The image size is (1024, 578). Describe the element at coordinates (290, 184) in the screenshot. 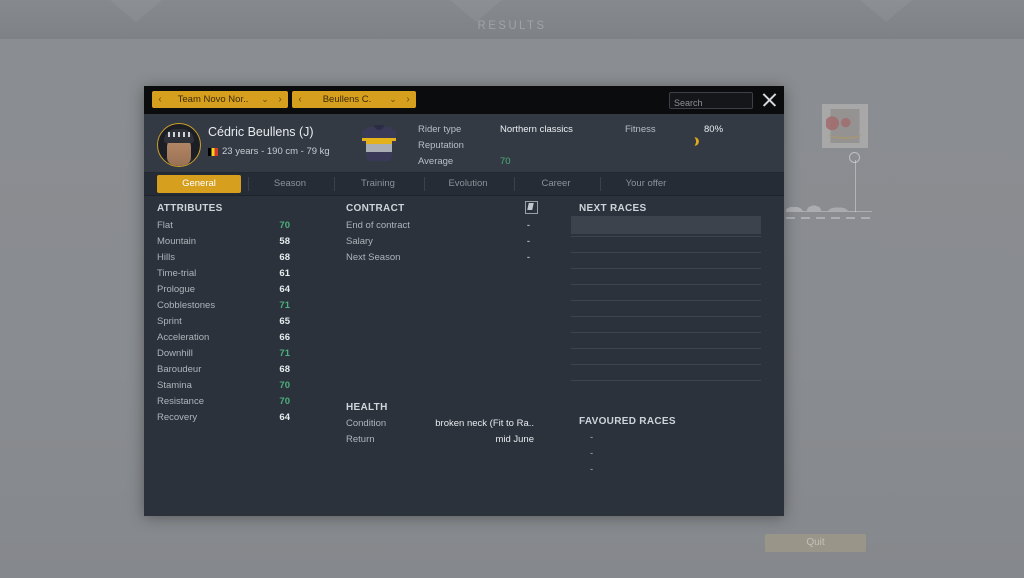

I see `tab-season: Season` at that location.